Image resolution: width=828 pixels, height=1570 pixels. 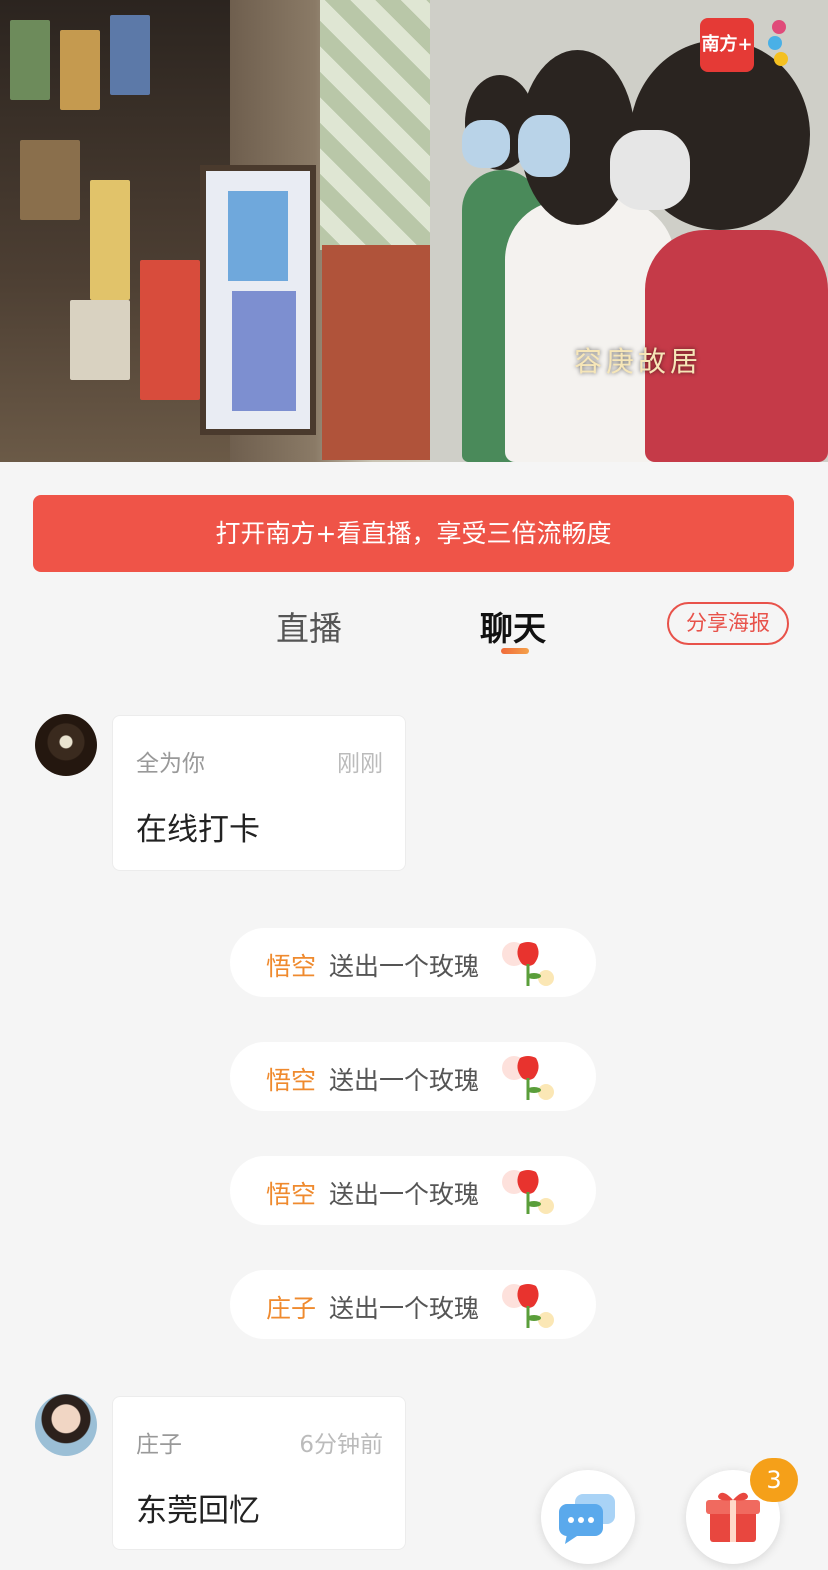 I want to click on message-username: 全为你, so click(x=170, y=764).